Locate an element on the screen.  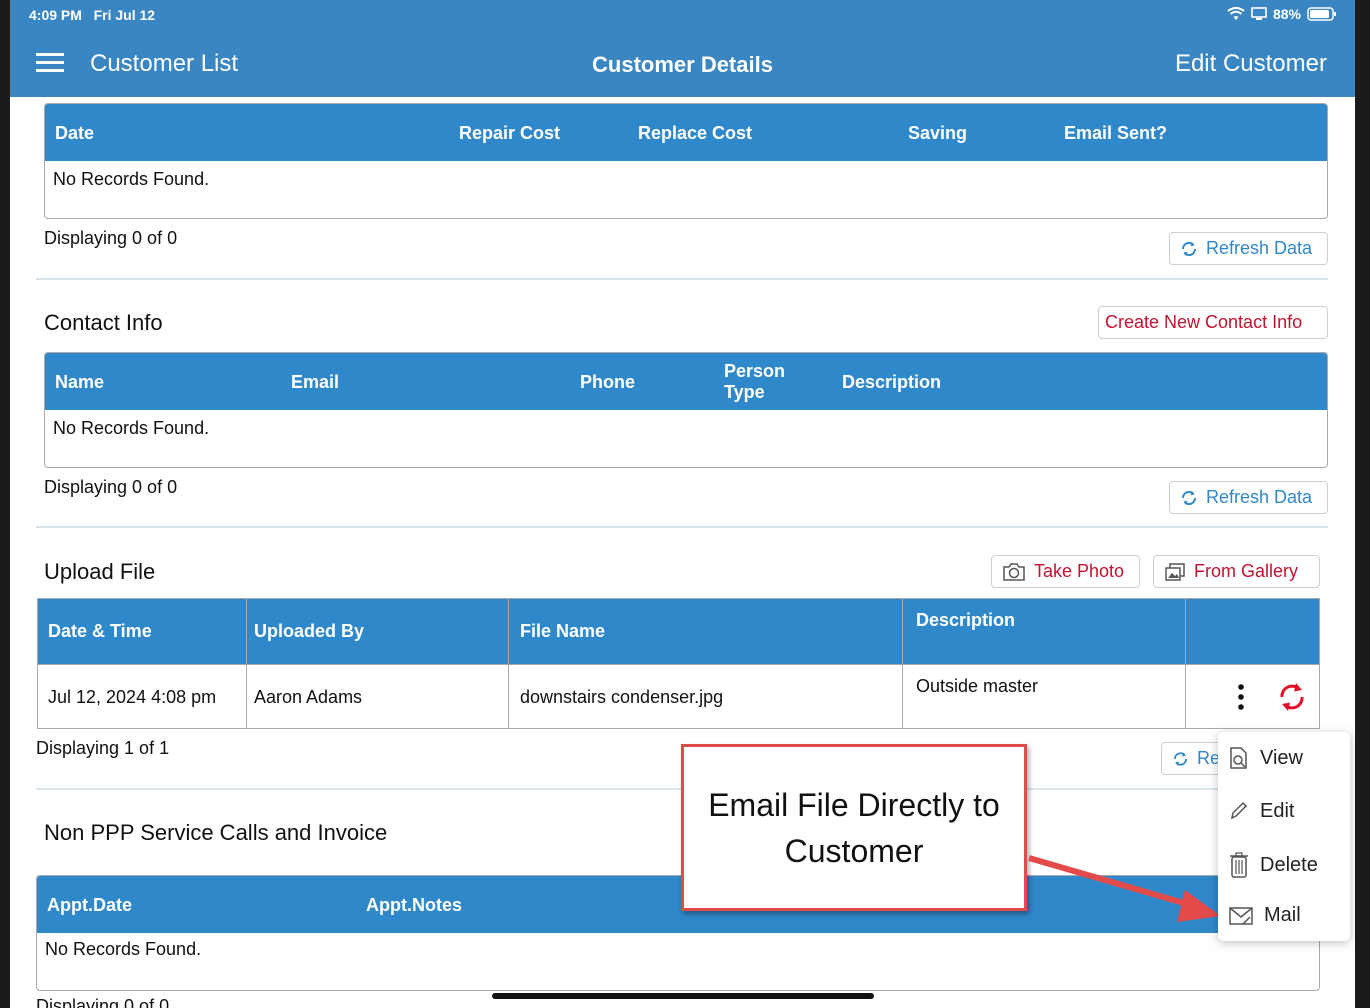
create-contact-info-button: Create New Contact Info is located at coordinates (1213, 322).